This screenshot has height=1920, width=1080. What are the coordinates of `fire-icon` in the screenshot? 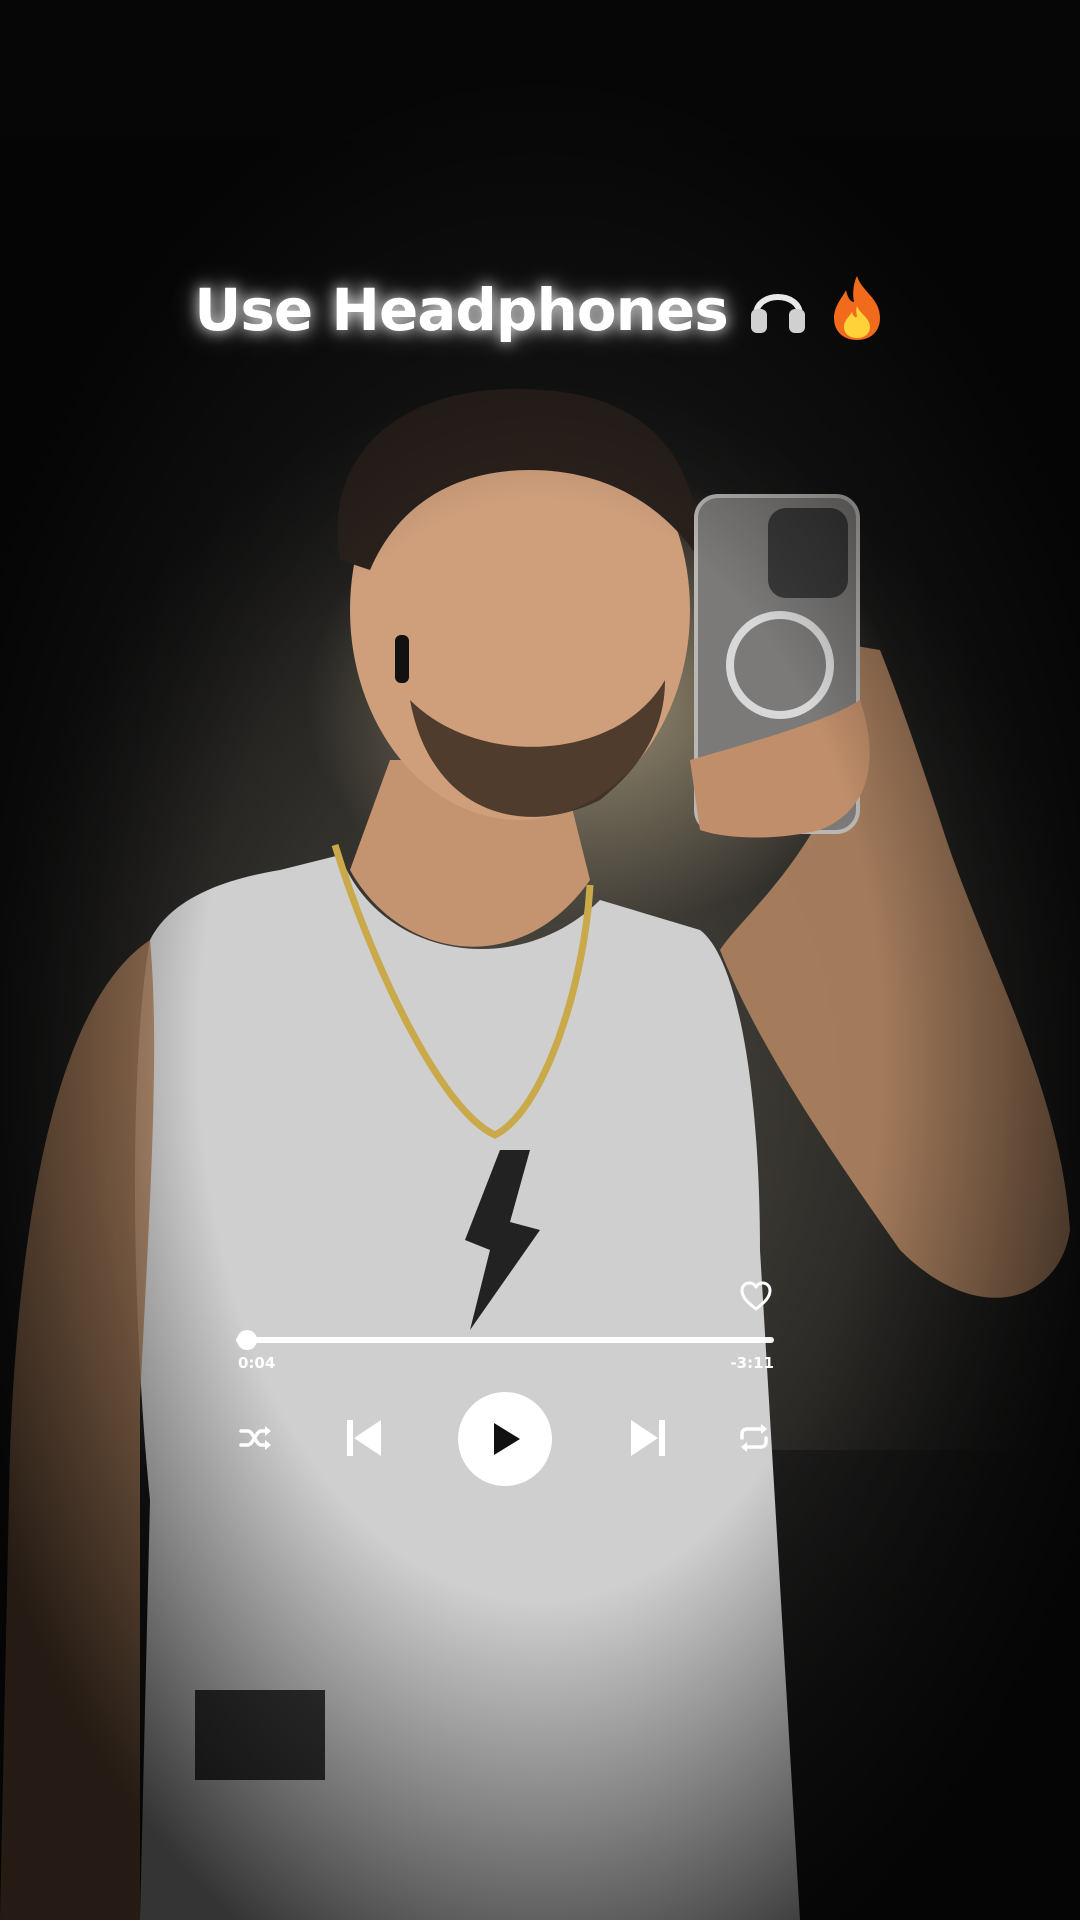 It's located at (857, 314).